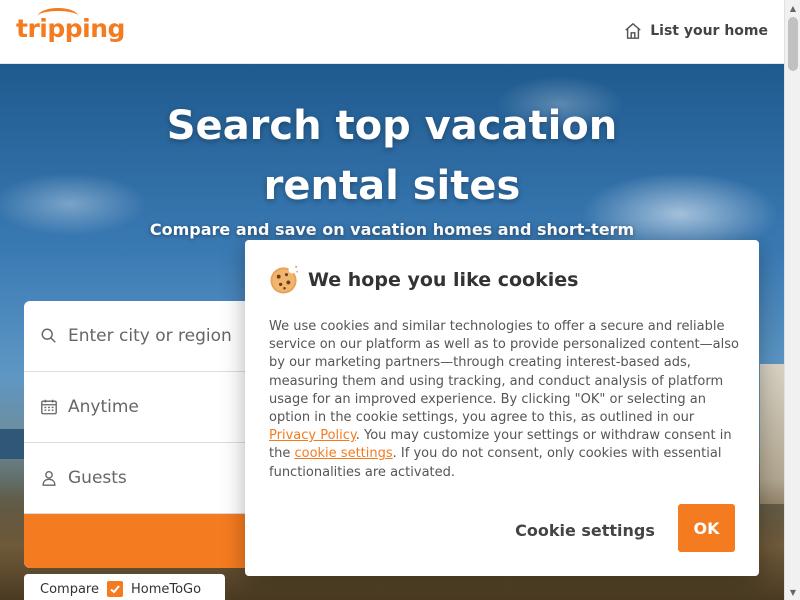  I want to click on location-input: Enter city or region, so click(136, 336).